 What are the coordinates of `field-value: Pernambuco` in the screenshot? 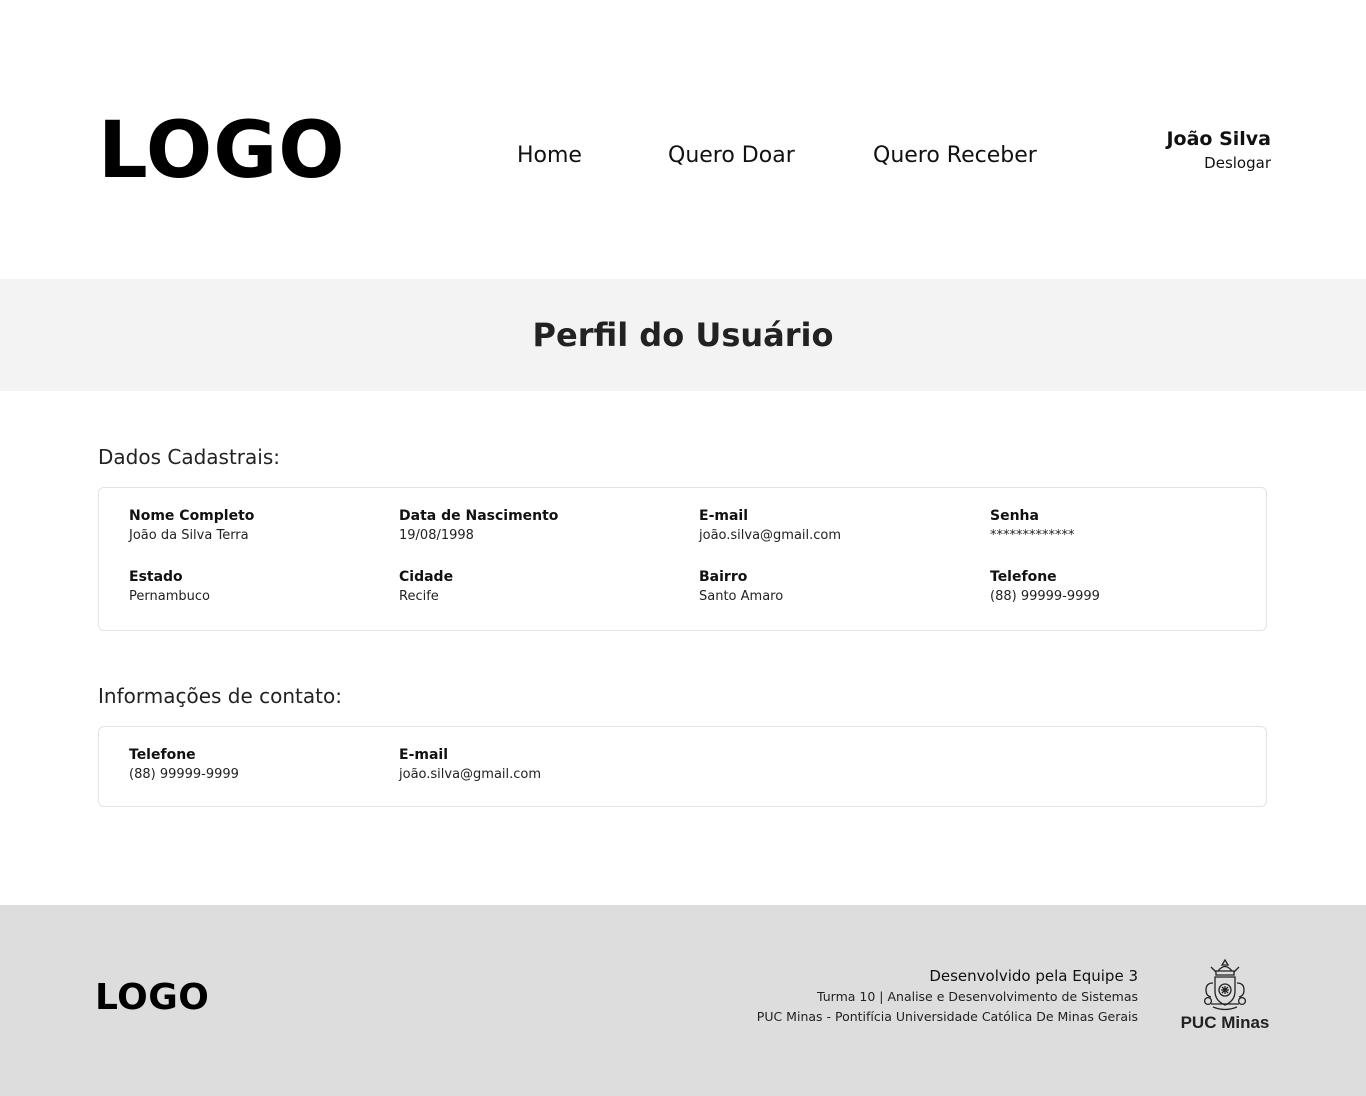 It's located at (169, 596).